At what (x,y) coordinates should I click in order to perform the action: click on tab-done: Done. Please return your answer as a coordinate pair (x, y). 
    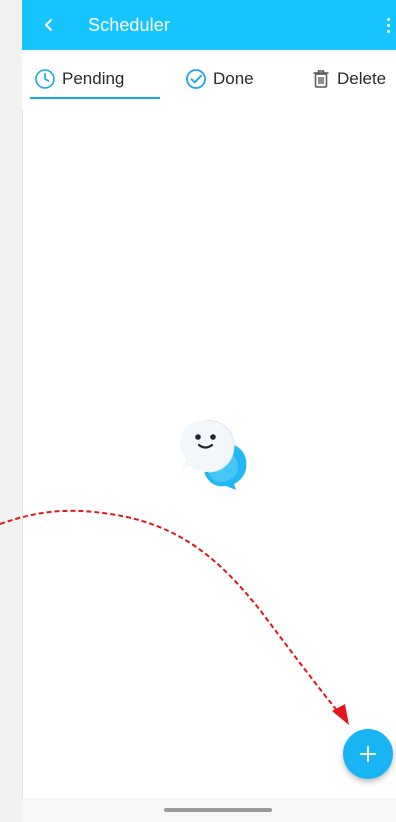
    Looking at the image, I should click on (219, 79).